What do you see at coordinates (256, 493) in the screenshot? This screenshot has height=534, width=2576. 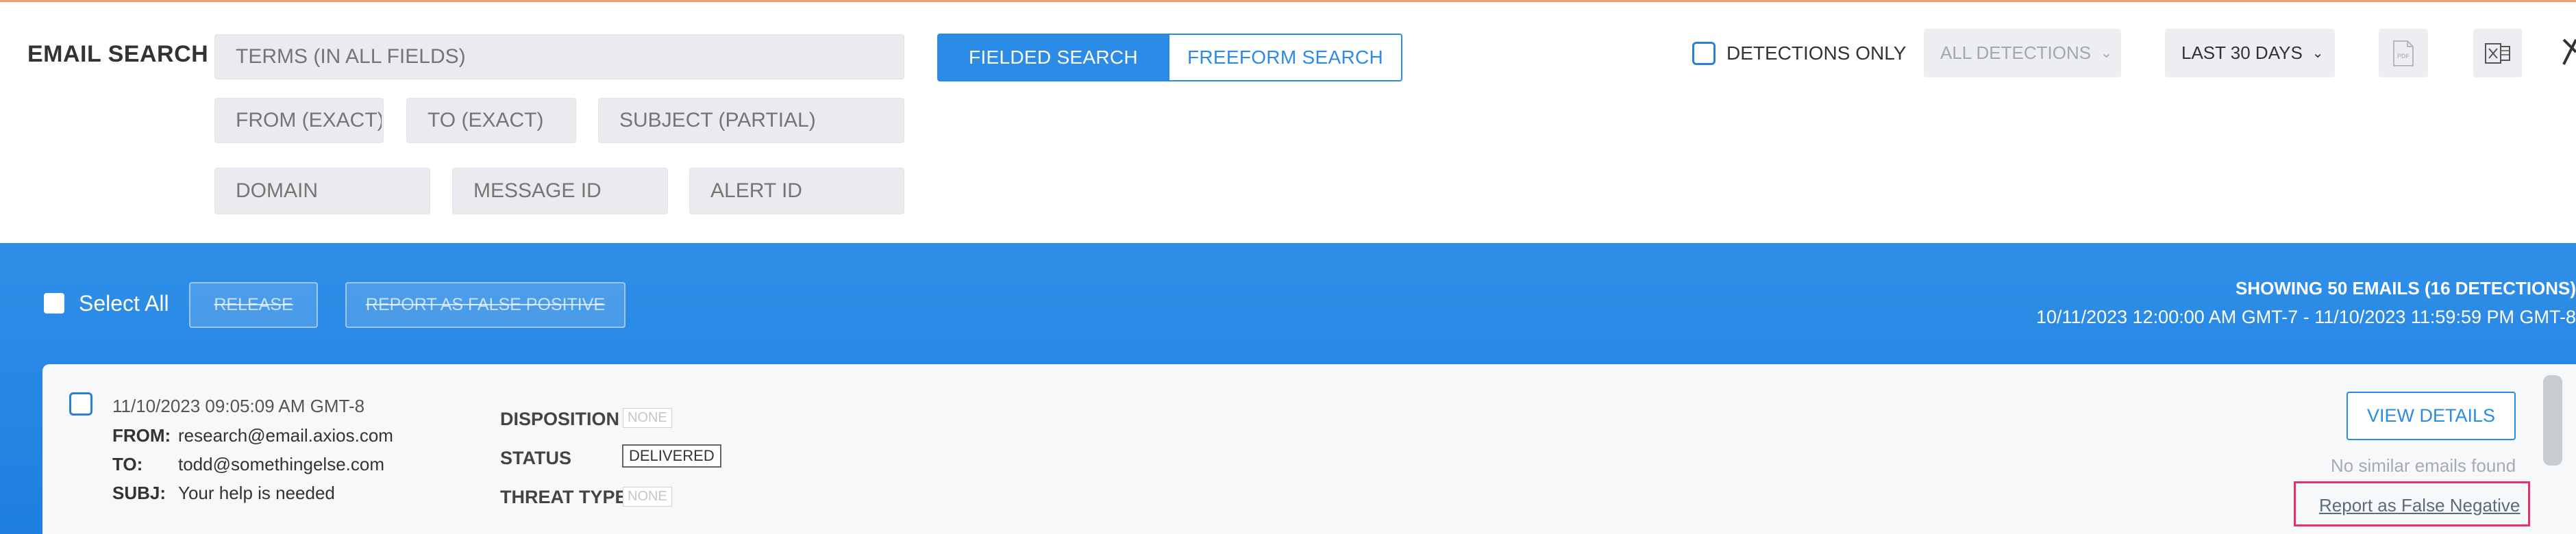 I see `email-subject: Your help is needed` at bounding box center [256, 493].